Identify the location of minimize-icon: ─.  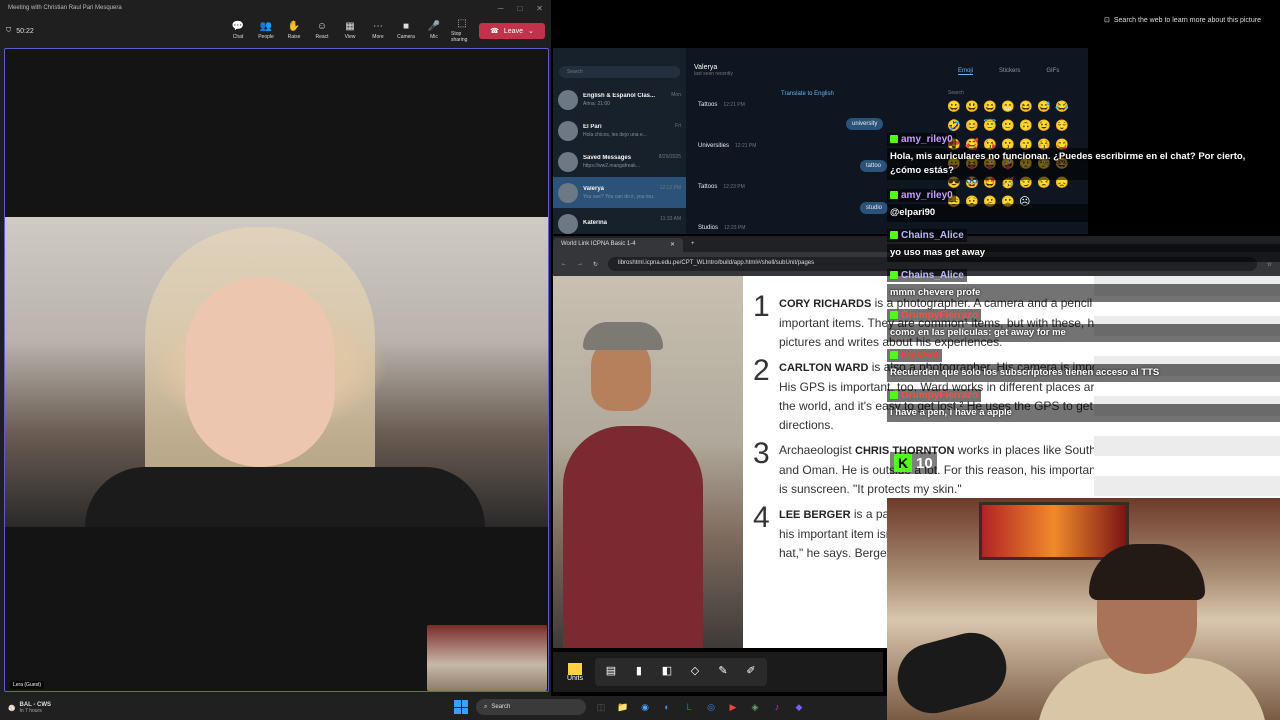
(501, 8).